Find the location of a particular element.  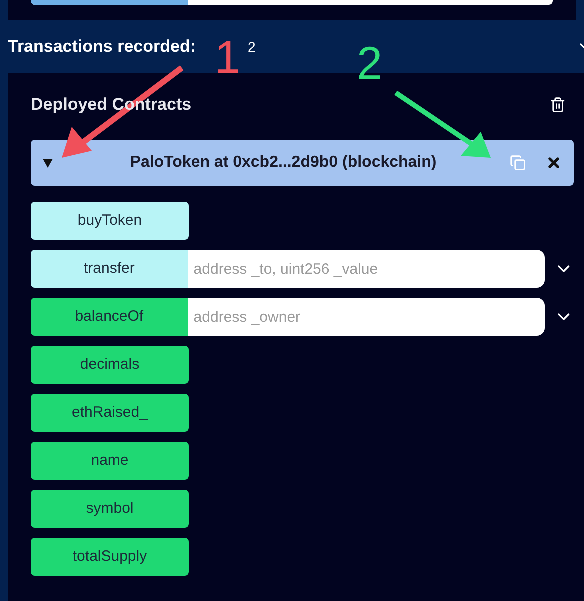

close-icon is located at coordinates (554, 163).